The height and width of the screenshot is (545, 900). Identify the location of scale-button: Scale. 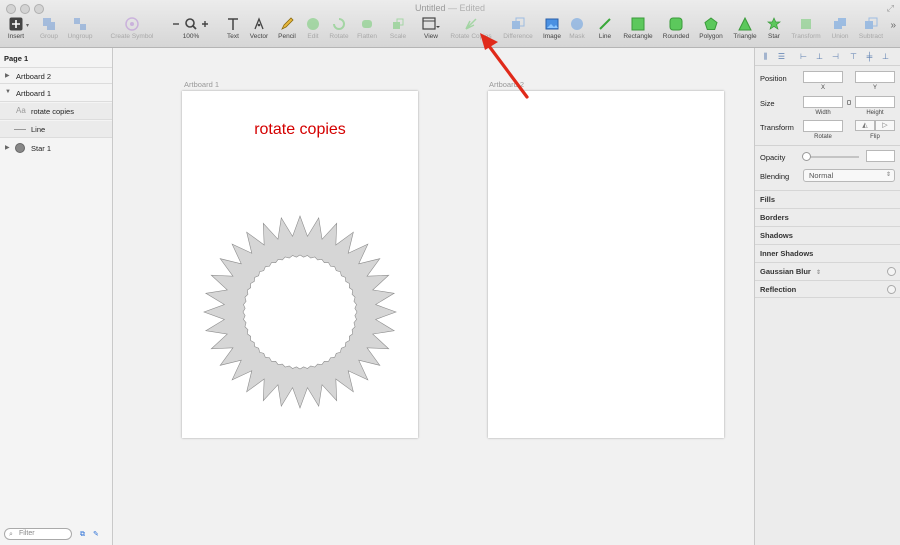
(398, 31).